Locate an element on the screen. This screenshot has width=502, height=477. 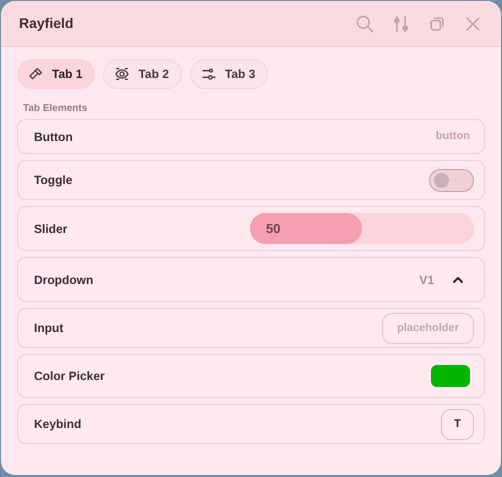
element-label: Dropdown is located at coordinates (64, 280).